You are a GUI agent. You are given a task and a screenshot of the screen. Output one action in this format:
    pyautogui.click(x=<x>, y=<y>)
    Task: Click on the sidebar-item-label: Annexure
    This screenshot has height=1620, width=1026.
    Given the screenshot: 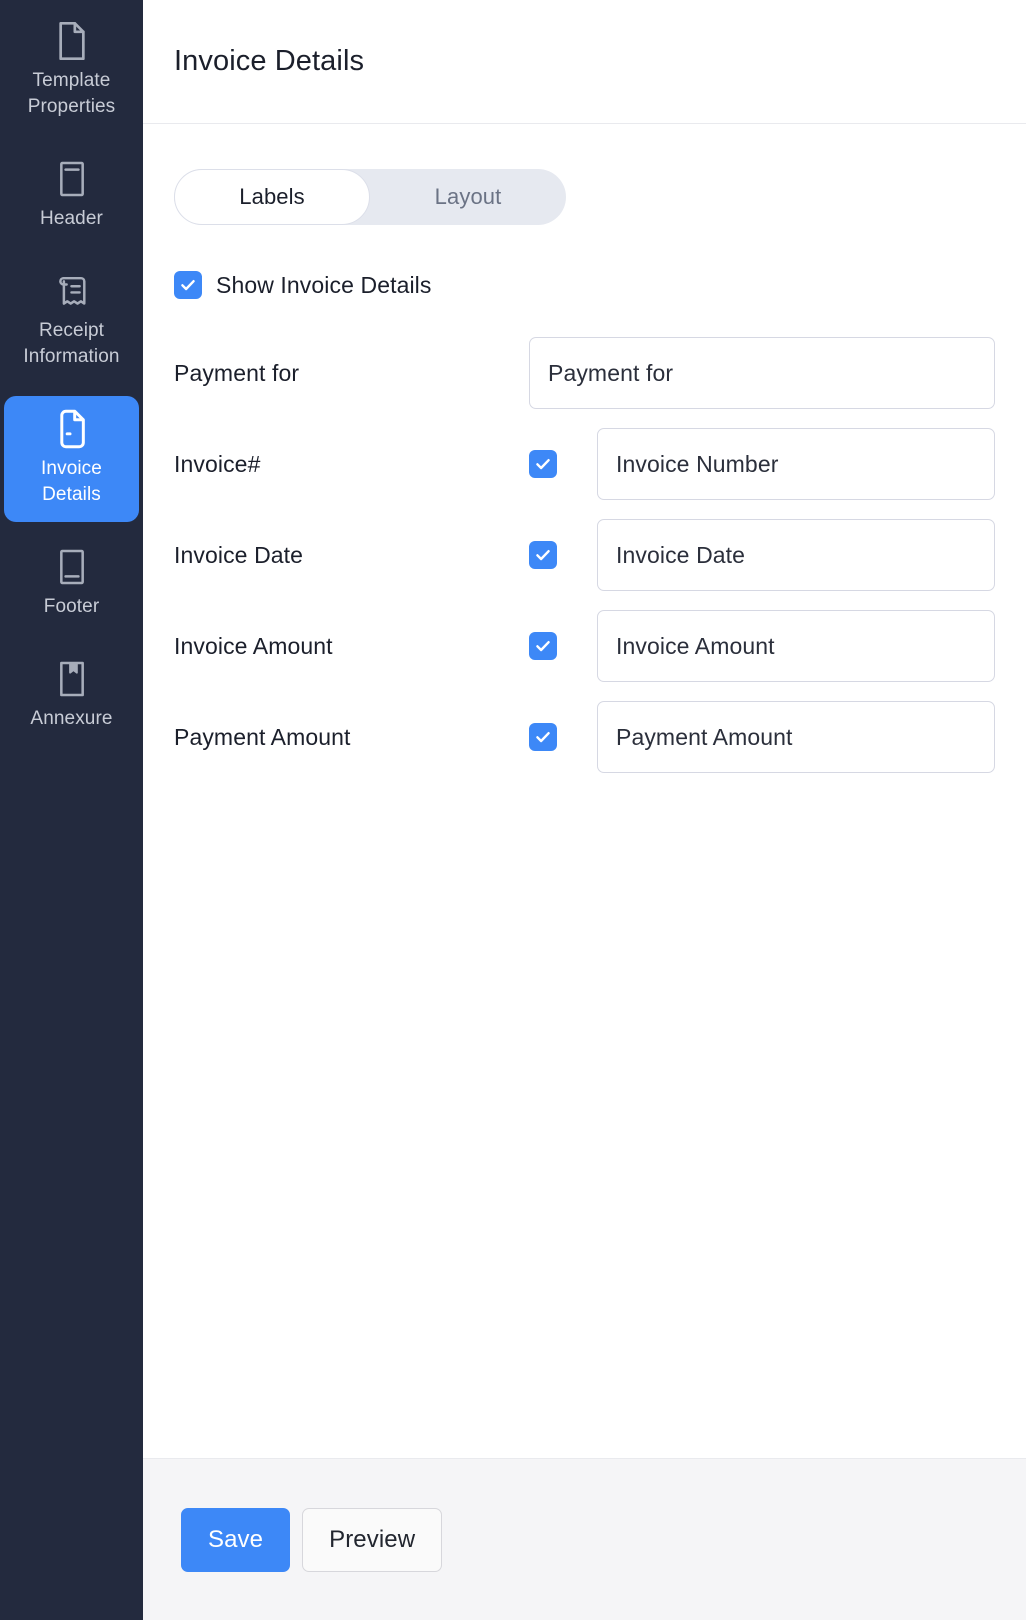 What is the action you would take?
    pyautogui.click(x=71, y=718)
    